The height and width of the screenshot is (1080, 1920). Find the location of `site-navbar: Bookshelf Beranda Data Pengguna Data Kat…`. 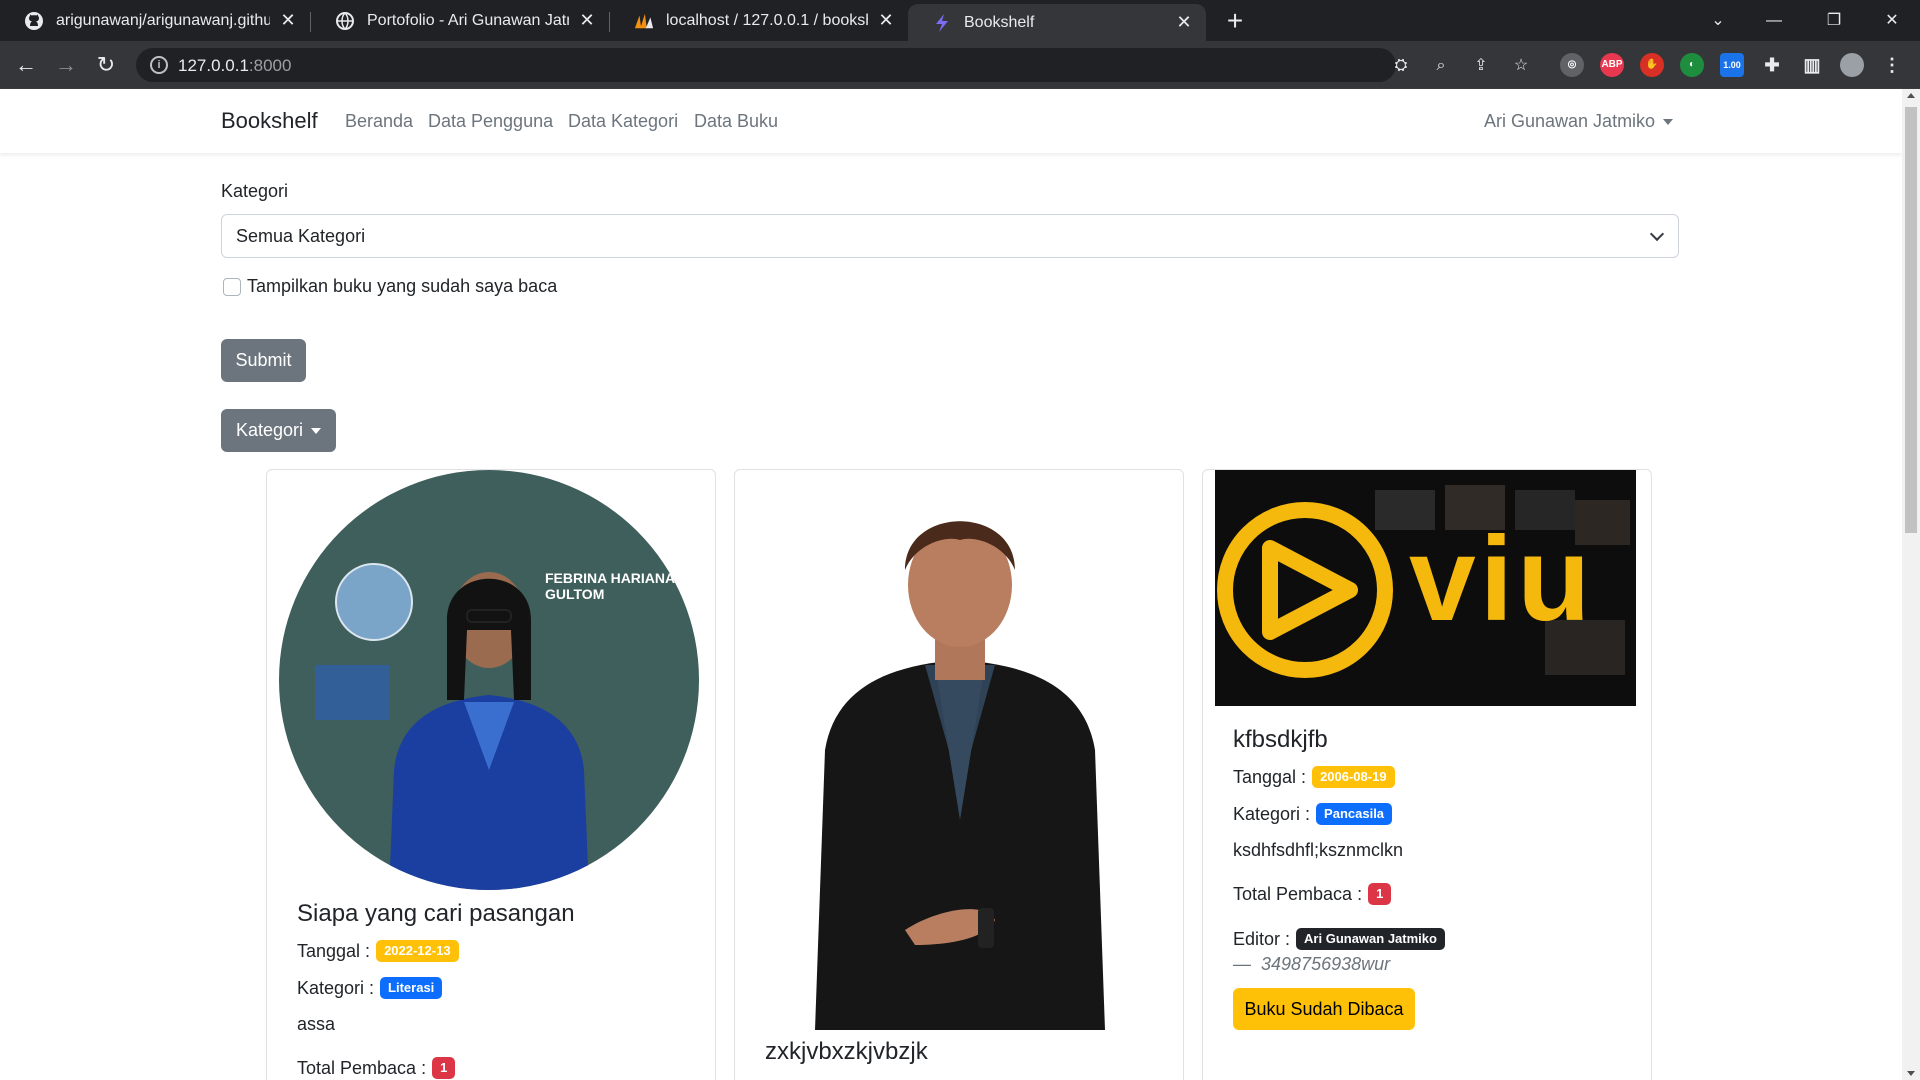

site-navbar: Bookshelf Beranda Data Pengguna Data Kat… is located at coordinates (951, 121).